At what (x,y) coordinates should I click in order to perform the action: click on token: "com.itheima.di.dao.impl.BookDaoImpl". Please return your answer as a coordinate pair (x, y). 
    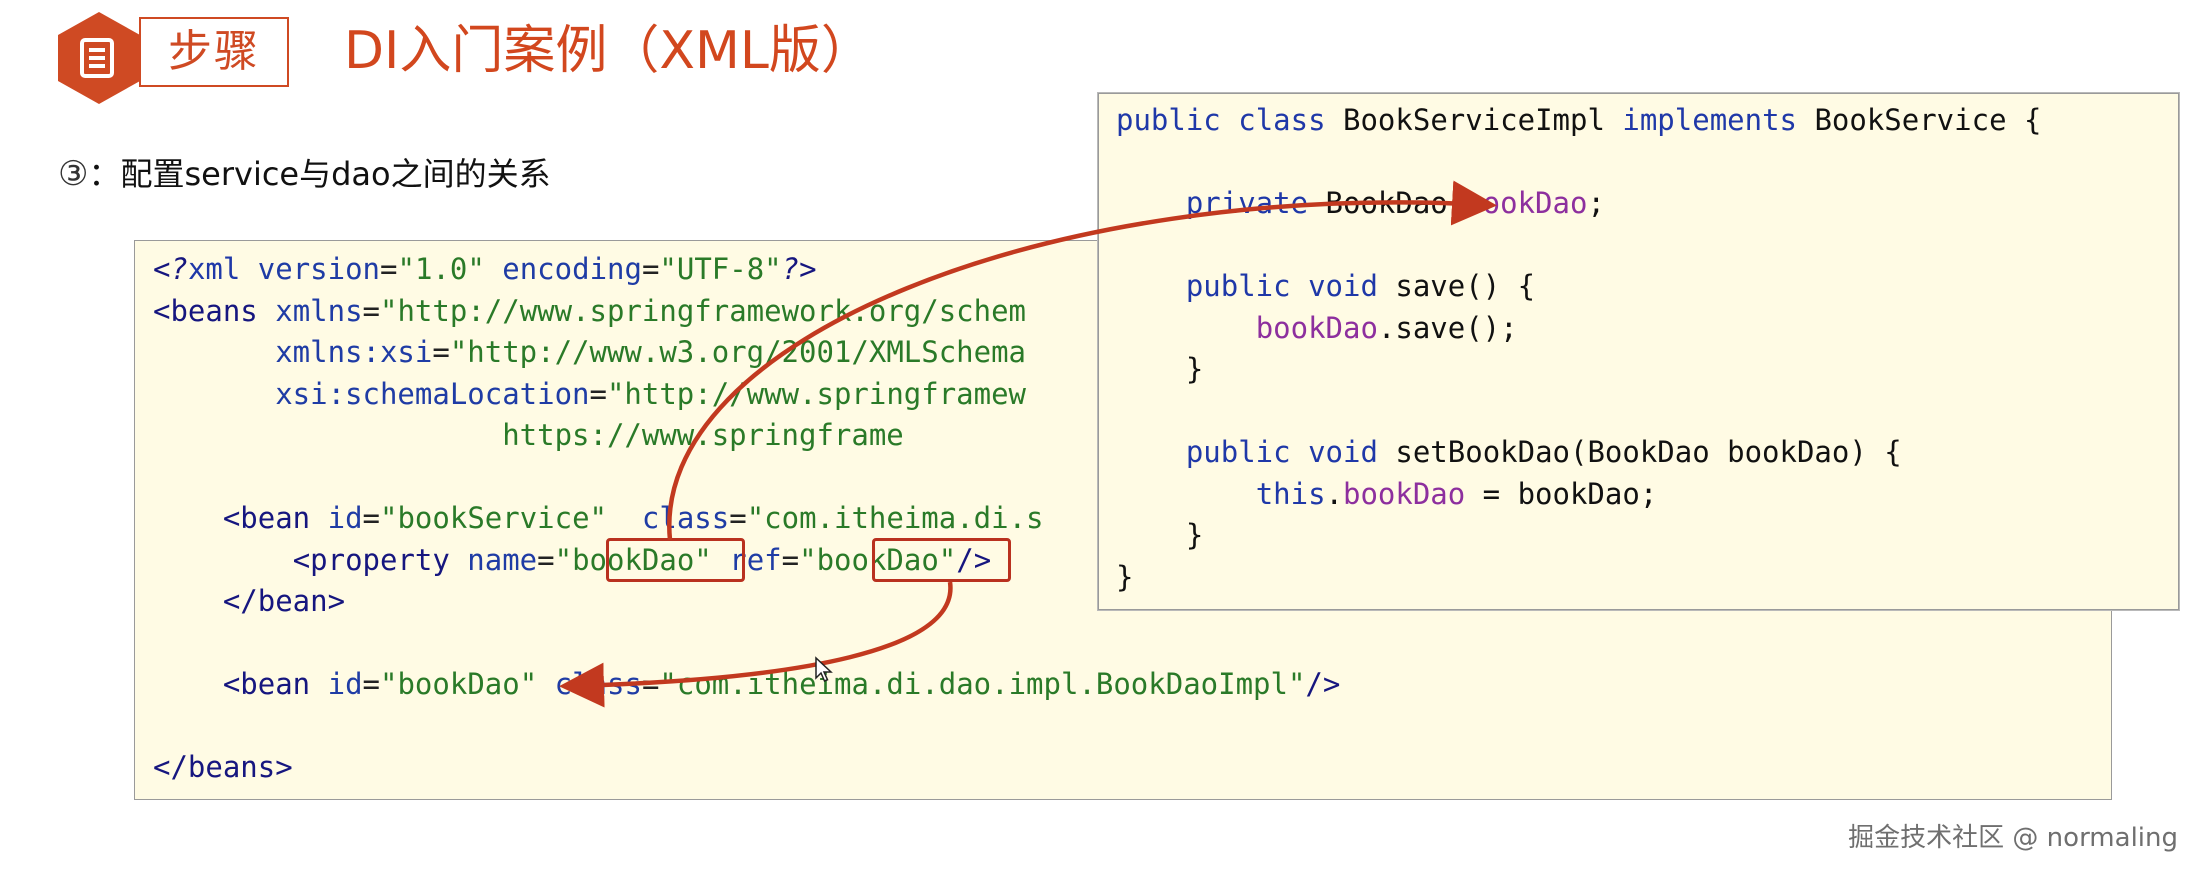
    Looking at the image, I should click on (982, 684).